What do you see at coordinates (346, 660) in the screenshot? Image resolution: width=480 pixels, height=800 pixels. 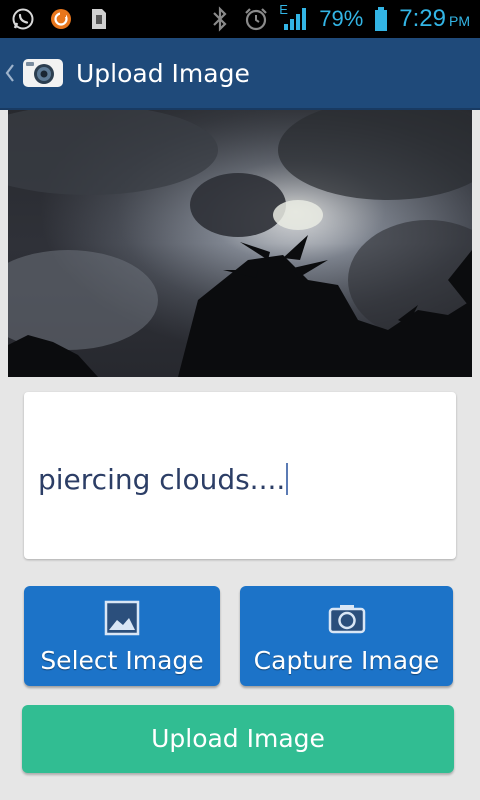 I see `capture-image-label: Capture Image` at bounding box center [346, 660].